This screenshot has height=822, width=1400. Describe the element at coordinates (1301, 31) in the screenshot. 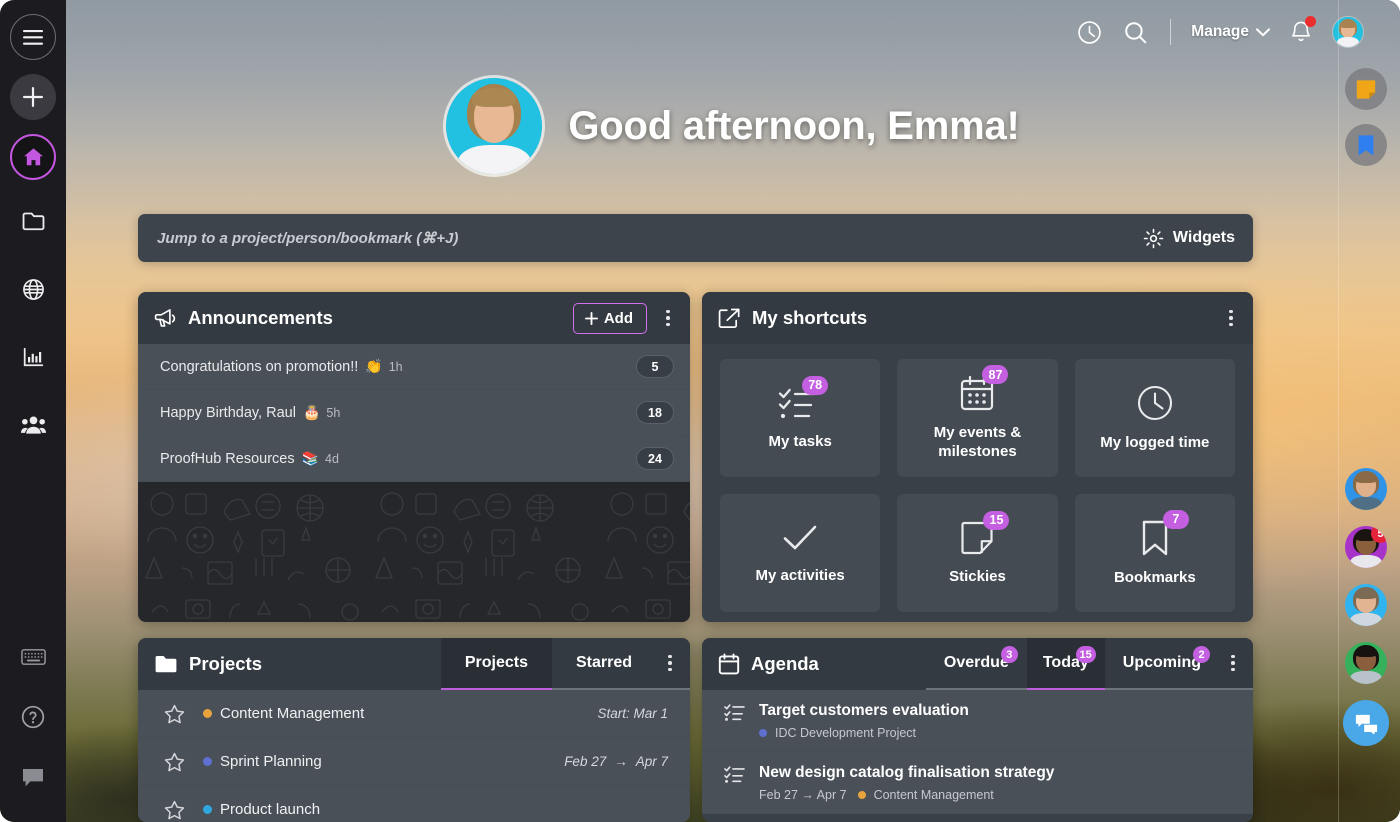

I see `notifications-button` at that location.